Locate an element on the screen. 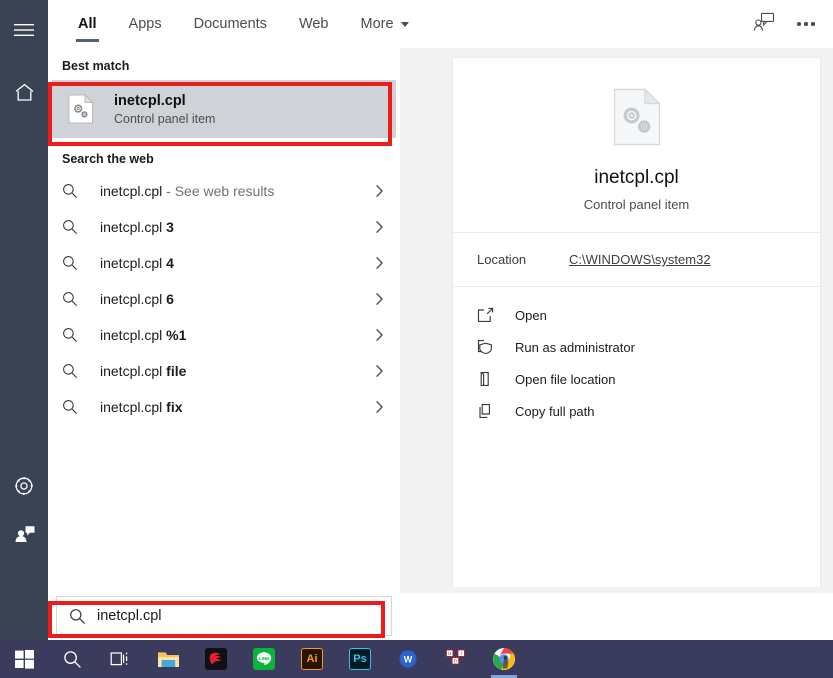  illustrator-icon: Ai is located at coordinates (312, 659).